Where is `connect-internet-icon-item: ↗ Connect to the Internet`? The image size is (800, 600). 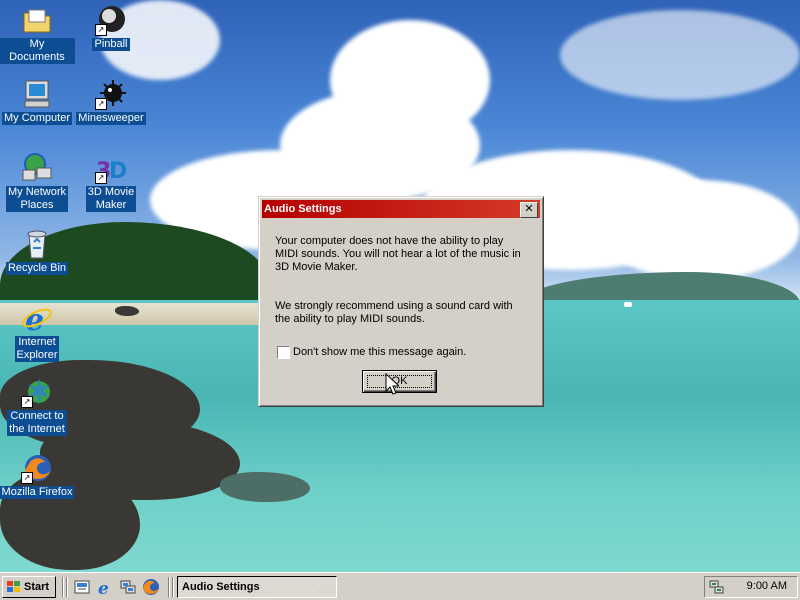 connect-internet-icon-item: ↗ Connect to the Internet is located at coordinates (37, 406).